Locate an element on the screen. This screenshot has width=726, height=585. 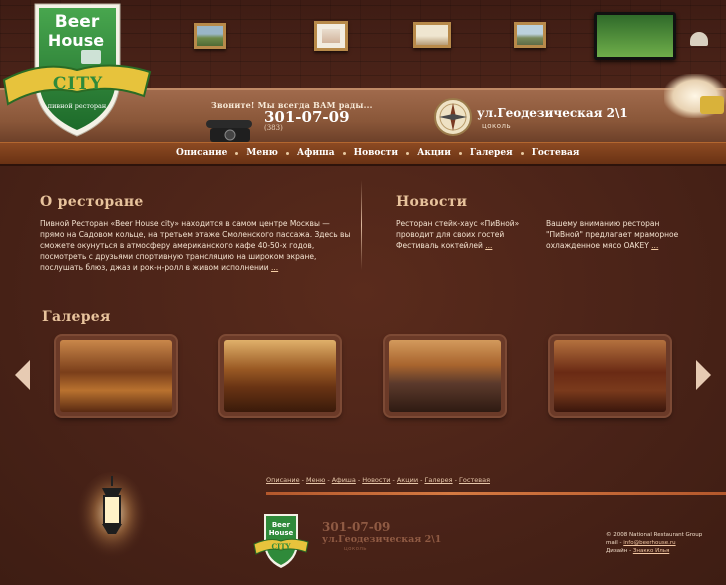
news-title: Новости is located at coordinates (432, 202).